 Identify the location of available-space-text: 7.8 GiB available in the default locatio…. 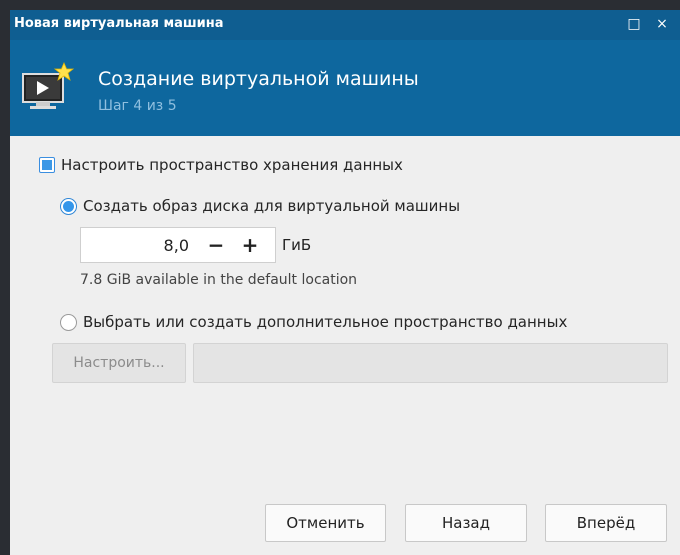
(219, 280).